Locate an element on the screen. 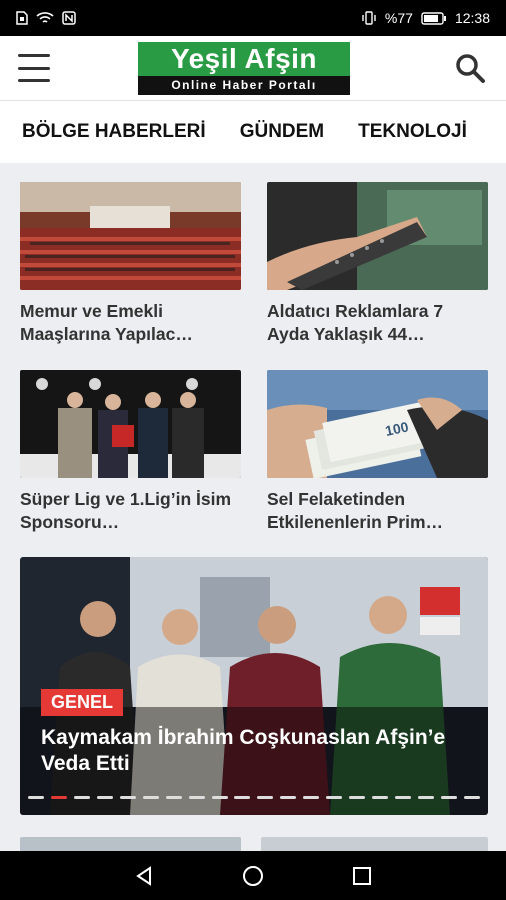  status-bar: %77 12:38 is located at coordinates (253, 18).